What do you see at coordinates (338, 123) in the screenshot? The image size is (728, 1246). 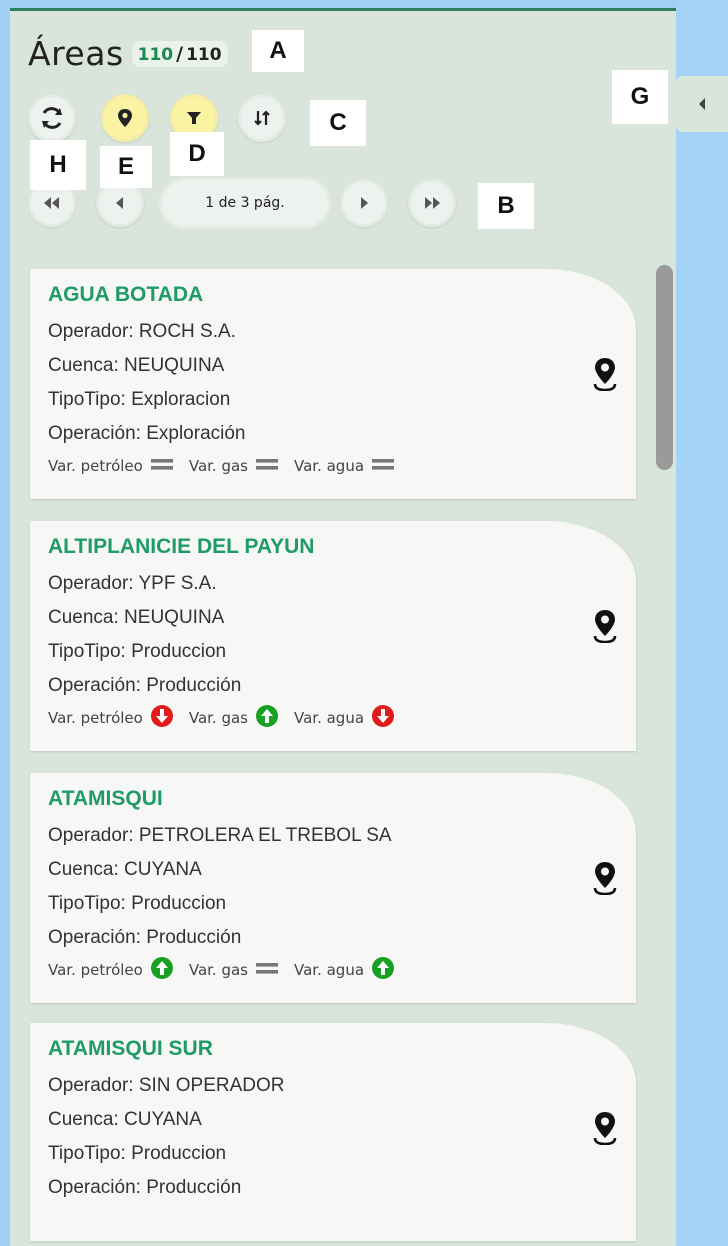 I see `annotation-label-c: C` at bounding box center [338, 123].